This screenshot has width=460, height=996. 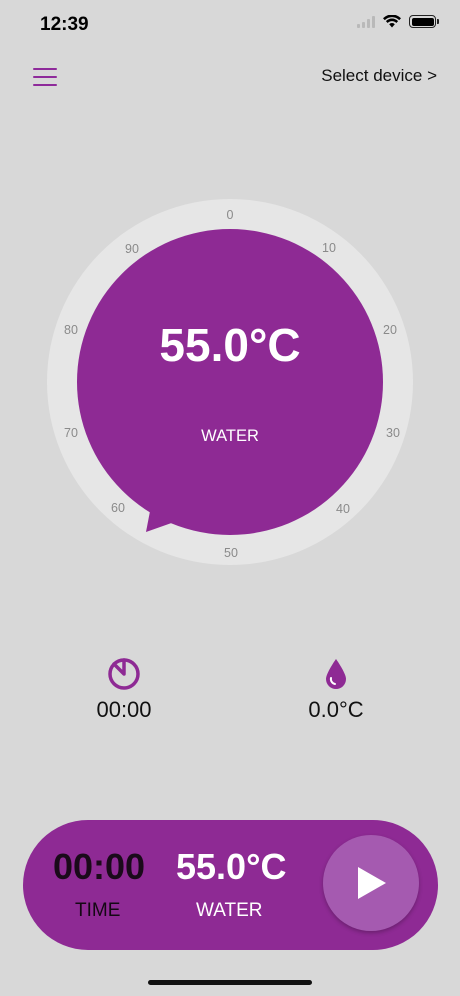 What do you see at coordinates (64, 24) in the screenshot?
I see `status-time: 12:39` at bounding box center [64, 24].